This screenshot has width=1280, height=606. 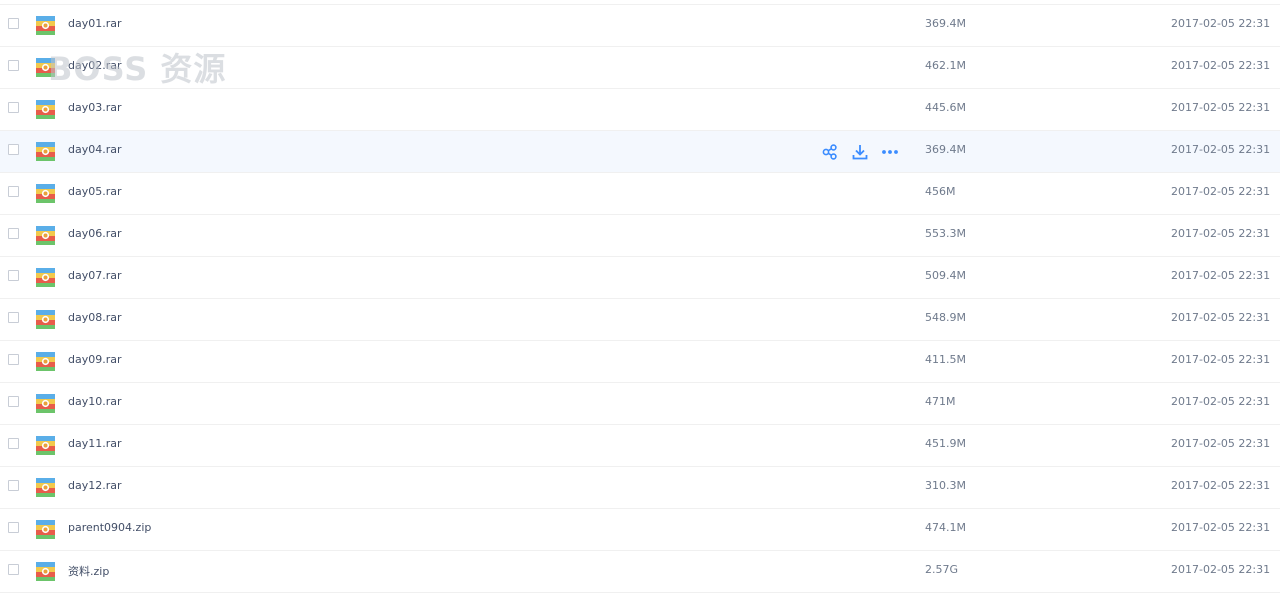 I want to click on file-row: day08.rar 548.9M 2017-02-05 22:31, so click(x=640, y=319).